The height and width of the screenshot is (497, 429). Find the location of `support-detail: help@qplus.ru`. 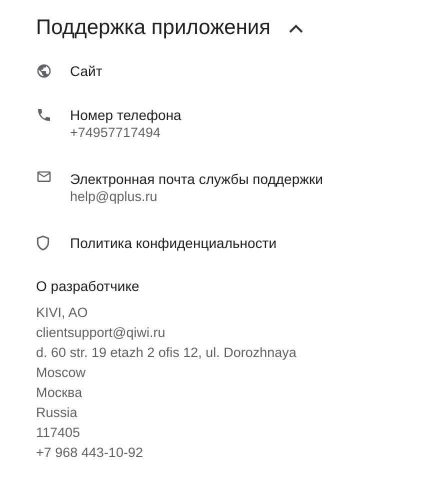

support-detail: help@qplus.ru is located at coordinates (114, 197).